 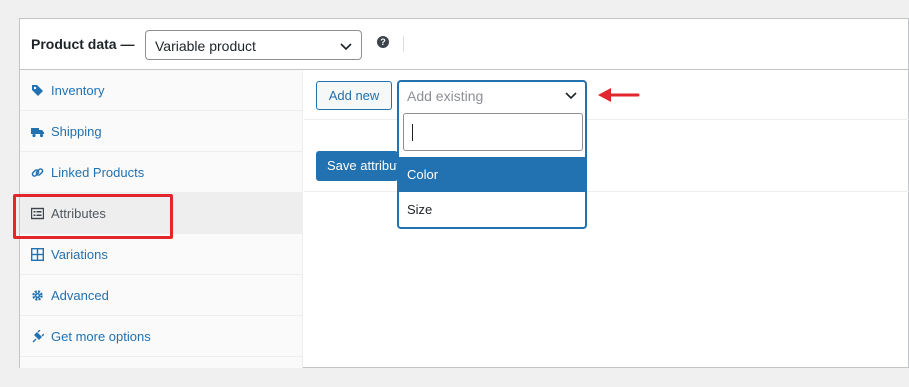 I want to click on tab-linked-products-label: Linked Products, so click(x=98, y=172).